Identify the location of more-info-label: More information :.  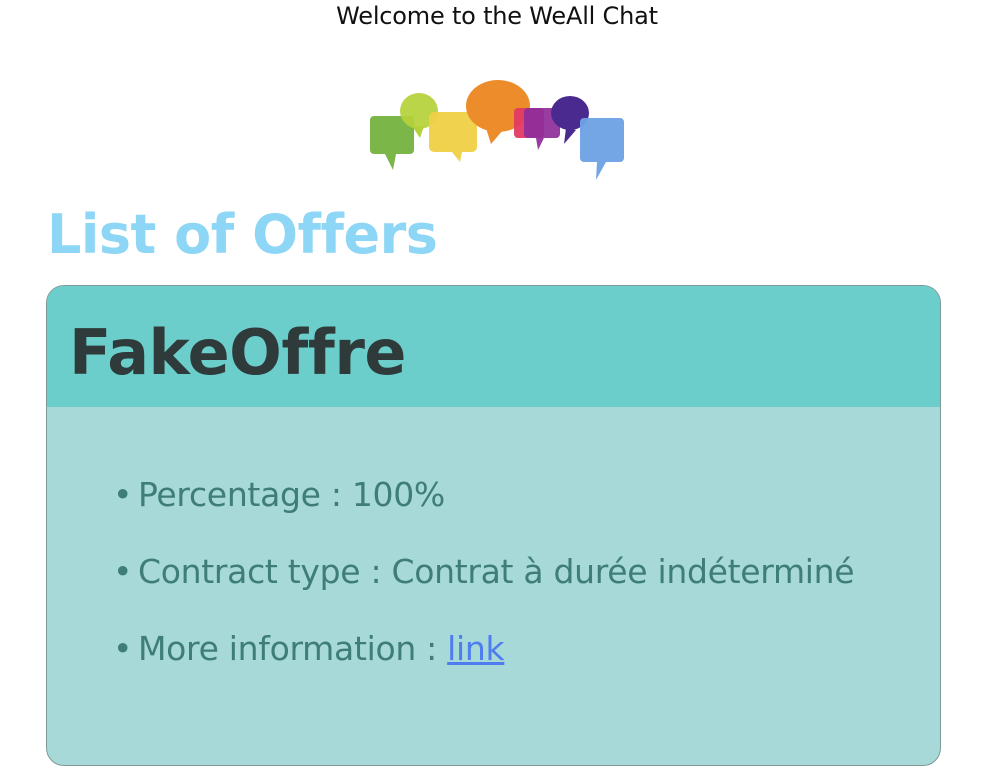
(293, 648).